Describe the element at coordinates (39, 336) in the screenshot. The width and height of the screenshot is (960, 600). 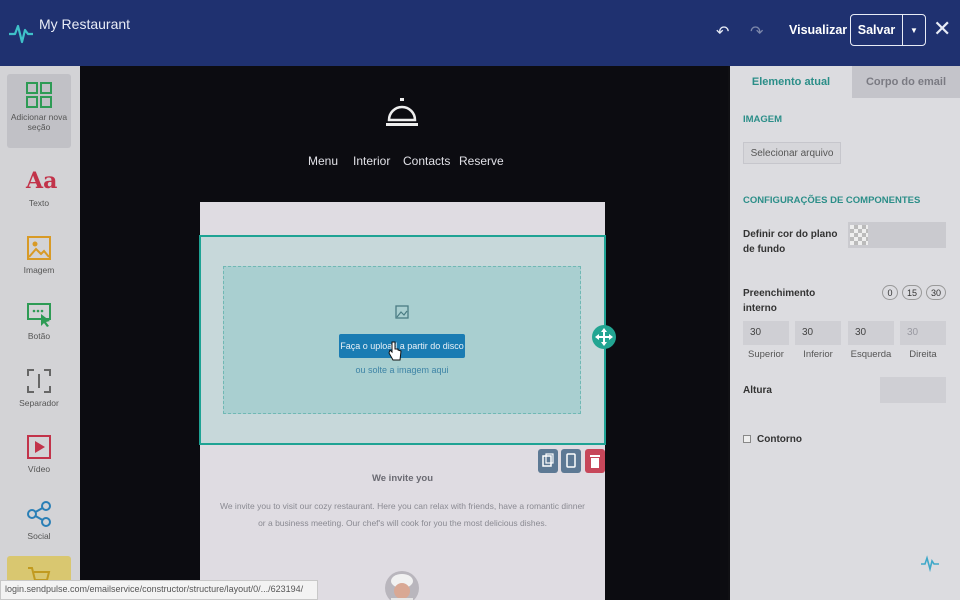
I see `sidebar-item-label: Botão` at that location.